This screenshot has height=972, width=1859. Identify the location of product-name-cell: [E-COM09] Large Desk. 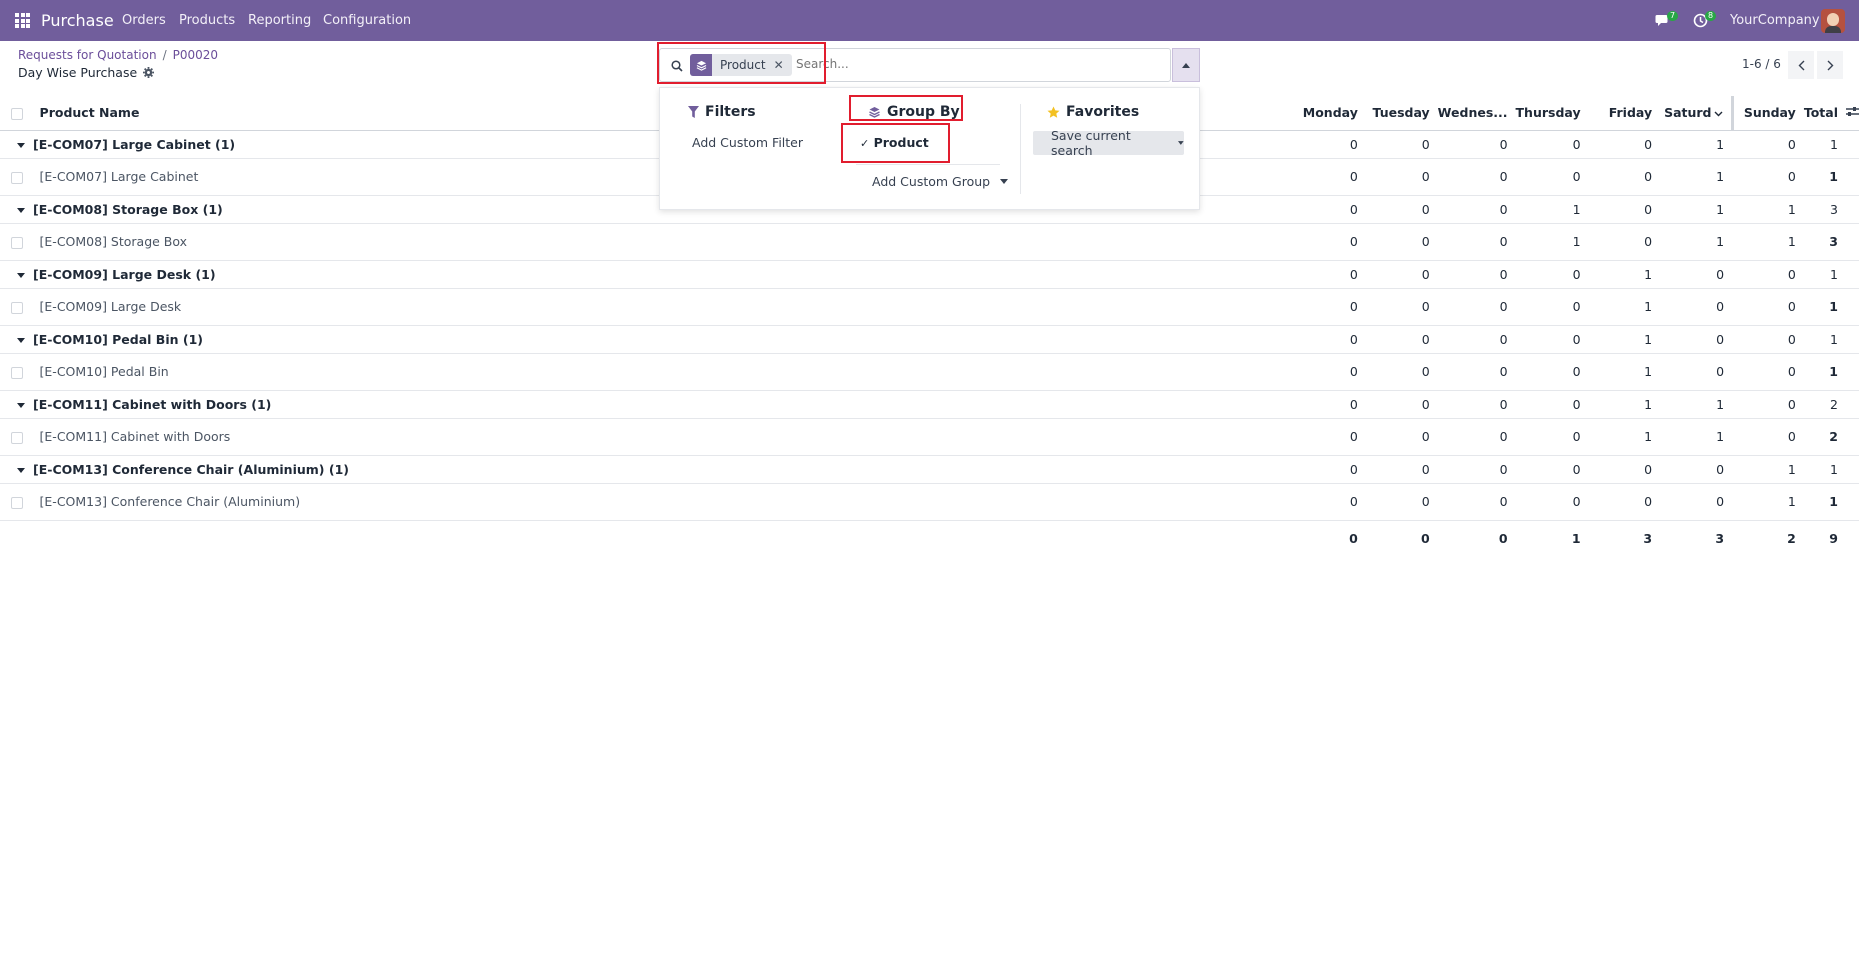
(664, 307).